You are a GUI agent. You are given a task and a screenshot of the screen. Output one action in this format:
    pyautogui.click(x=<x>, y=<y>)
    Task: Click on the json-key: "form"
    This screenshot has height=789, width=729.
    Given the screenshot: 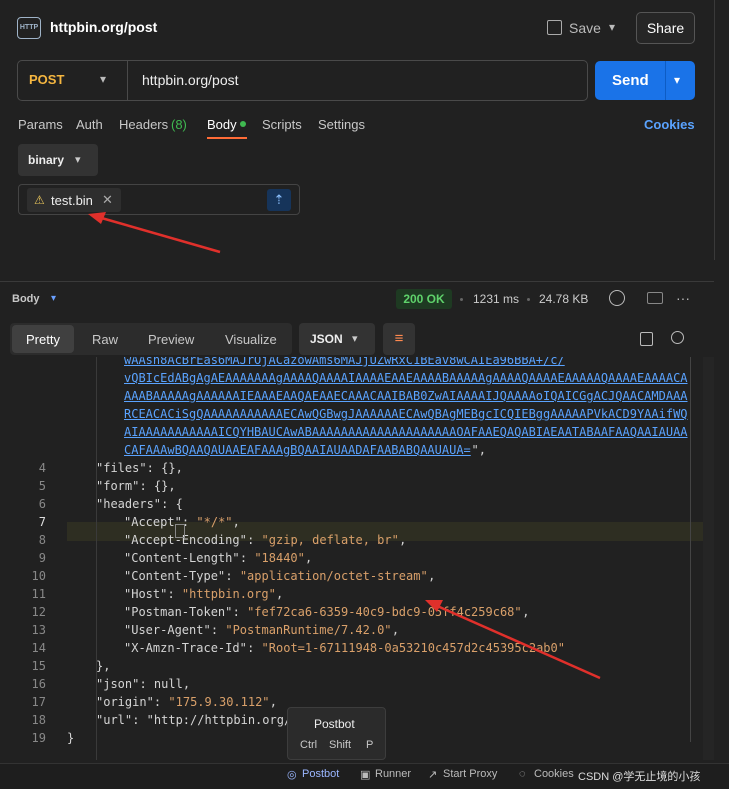 What is the action you would take?
    pyautogui.click(x=118, y=486)
    